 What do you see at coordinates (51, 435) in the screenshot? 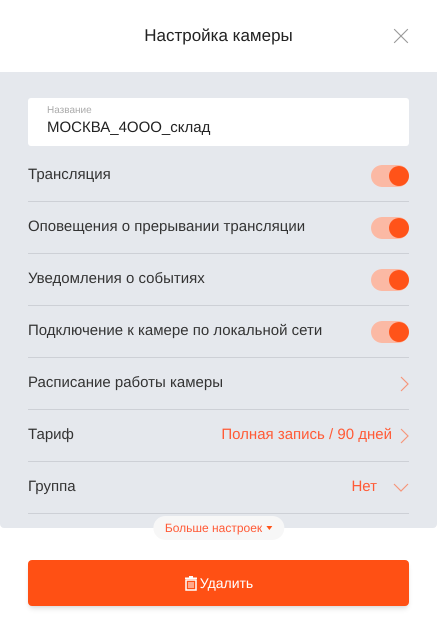
I see `row-label: Тариф` at bounding box center [51, 435].